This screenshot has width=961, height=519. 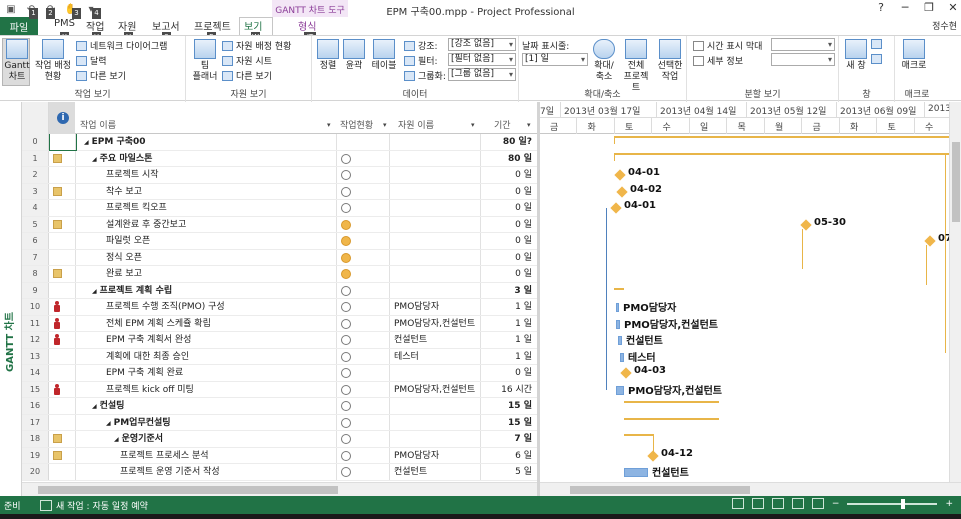 I want to click on filter-dropdown: [필터 없음], so click(x=482, y=59).